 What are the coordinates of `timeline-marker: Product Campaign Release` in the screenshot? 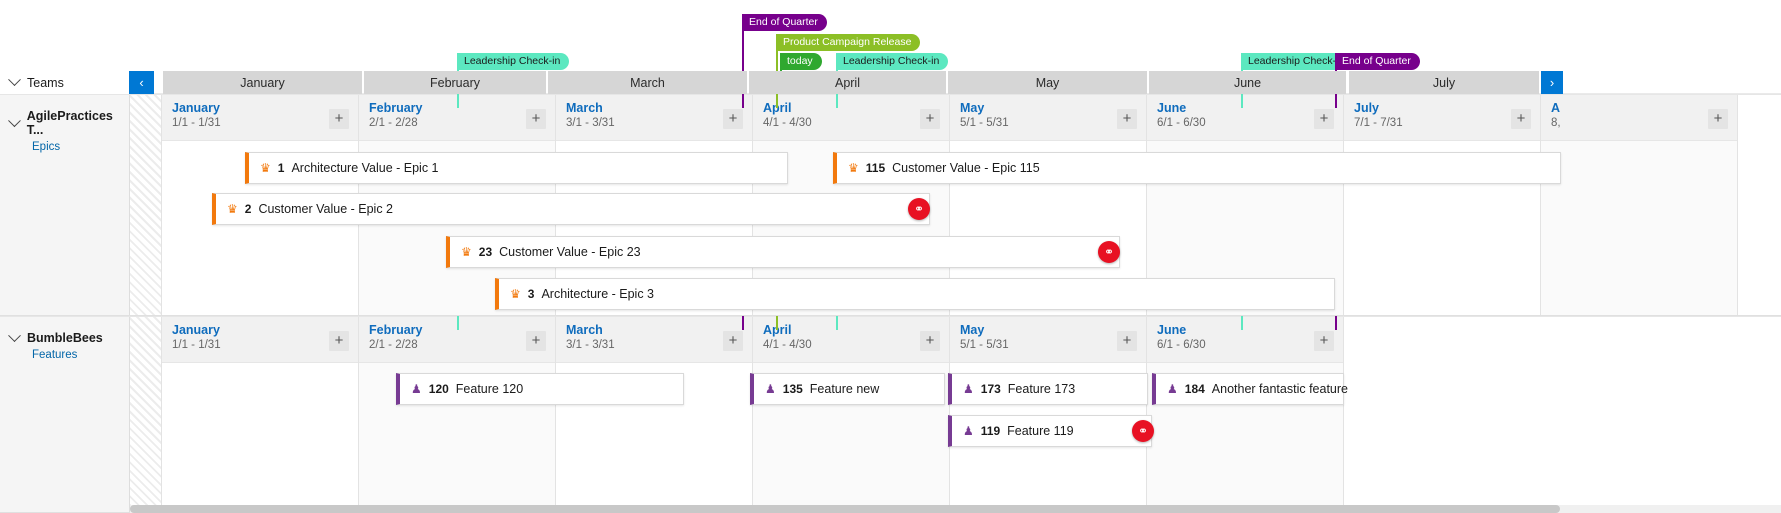 It's located at (848, 42).